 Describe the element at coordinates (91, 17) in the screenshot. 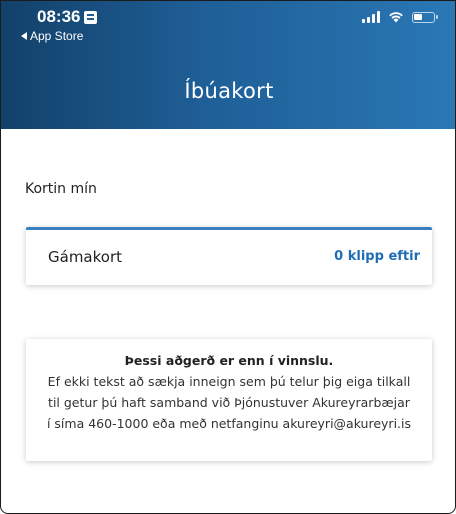

I see `id-card-icon` at that location.